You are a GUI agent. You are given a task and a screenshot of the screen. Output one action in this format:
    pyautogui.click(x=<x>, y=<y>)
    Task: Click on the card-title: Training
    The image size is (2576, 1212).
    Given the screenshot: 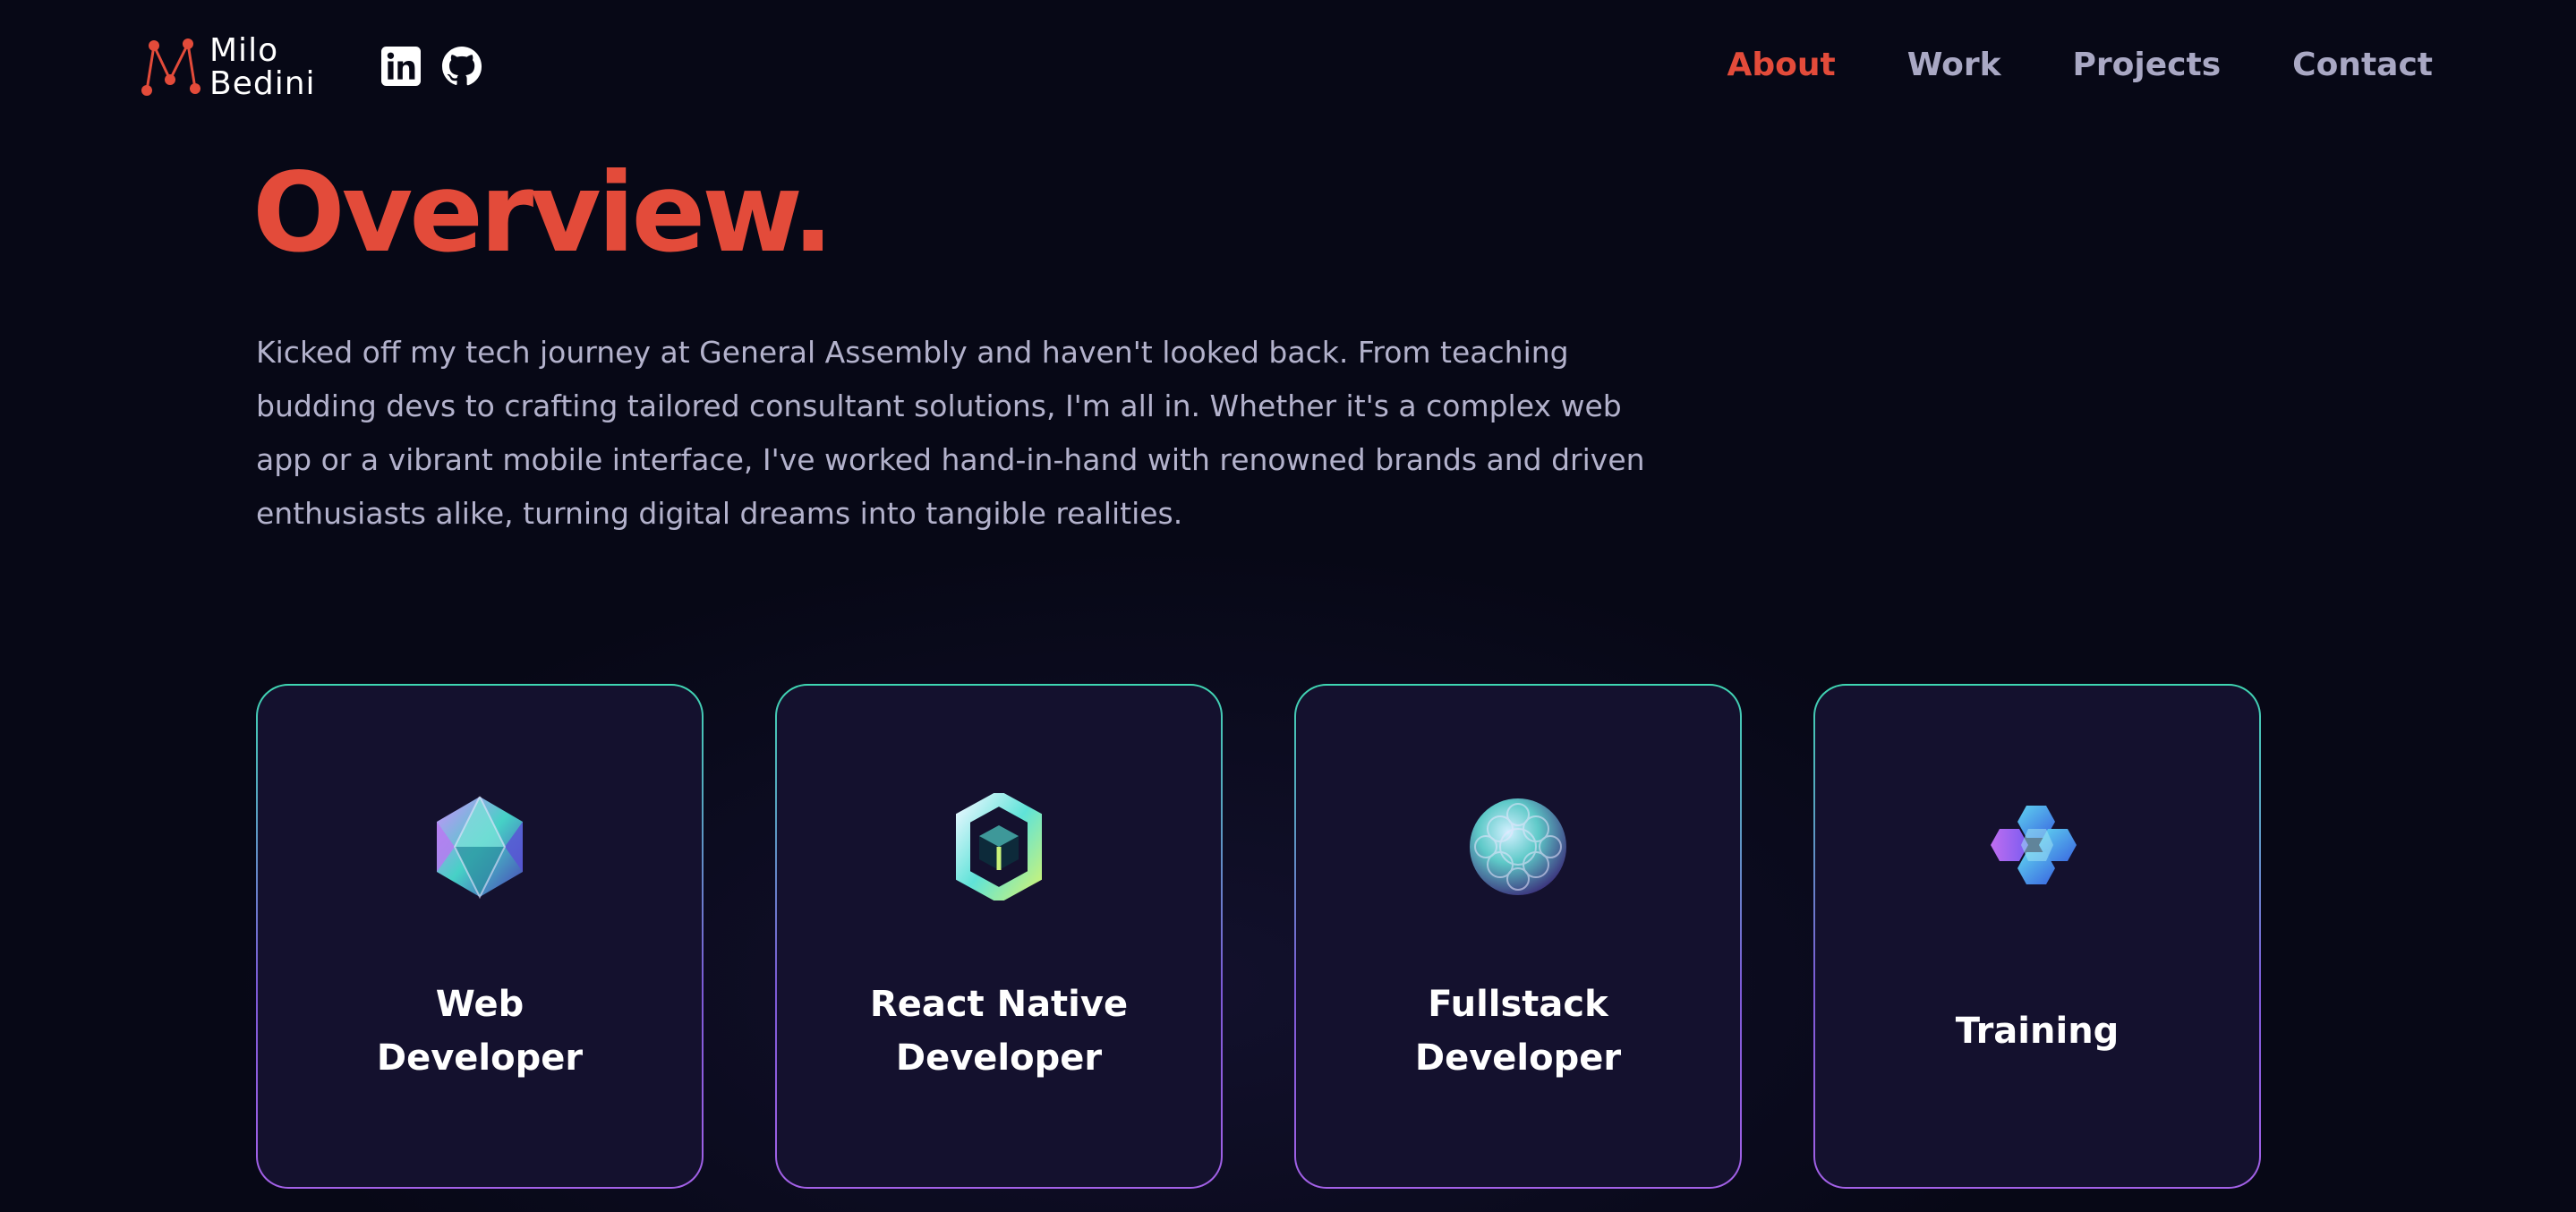 What is the action you would take?
    pyautogui.click(x=2037, y=1031)
    